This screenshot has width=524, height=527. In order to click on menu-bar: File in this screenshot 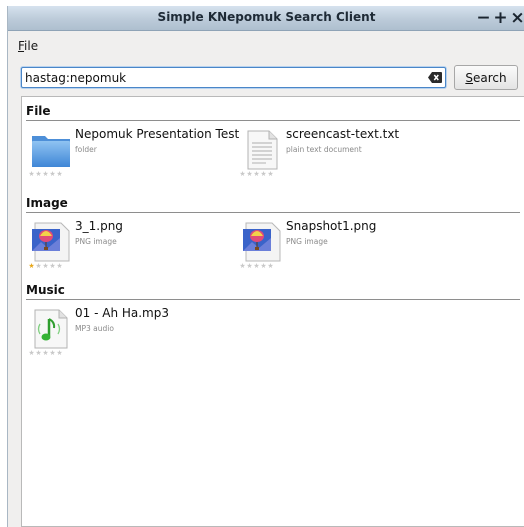, I will do `click(266, 46)`.